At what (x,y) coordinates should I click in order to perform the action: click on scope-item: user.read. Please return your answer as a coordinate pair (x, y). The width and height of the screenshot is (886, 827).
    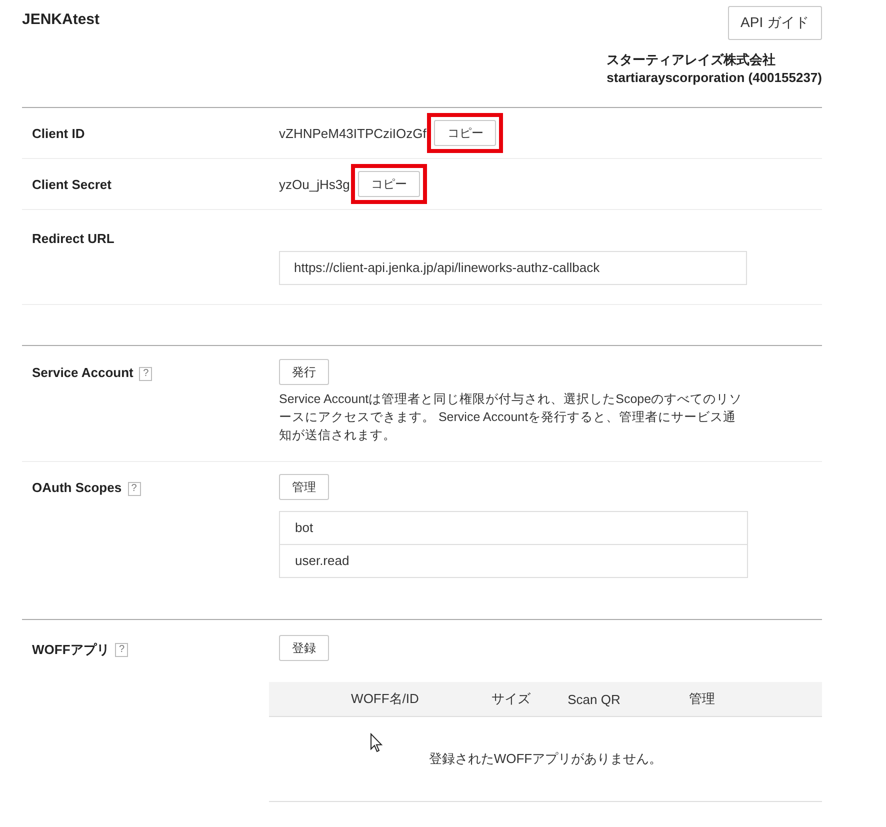
    Looking at the image, I should click on (513, 560).